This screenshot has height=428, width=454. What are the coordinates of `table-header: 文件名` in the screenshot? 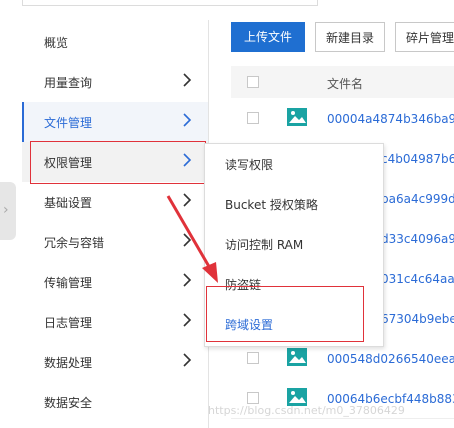 It's located at (342, 82).